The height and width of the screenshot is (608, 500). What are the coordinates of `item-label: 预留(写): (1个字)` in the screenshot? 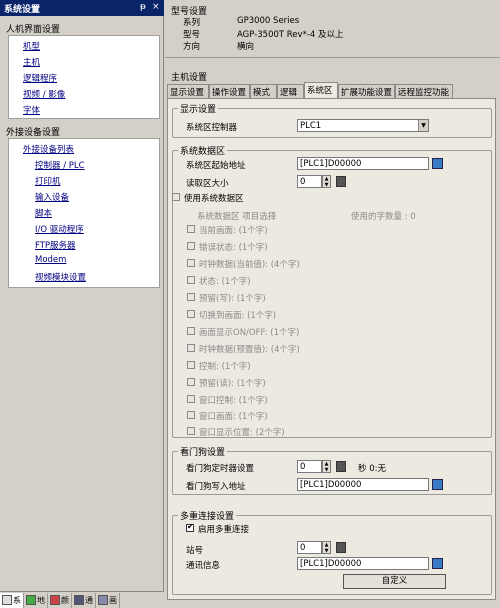 It's located at (232, 299).